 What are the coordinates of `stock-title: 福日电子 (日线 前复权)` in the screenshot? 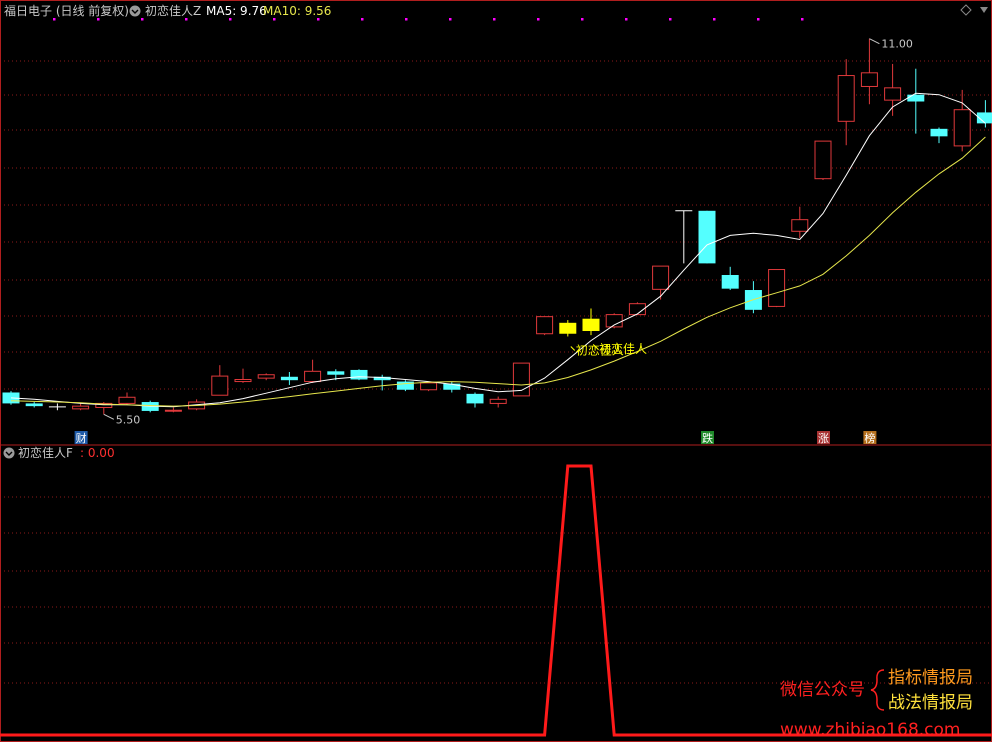 It's located at (66, 10).